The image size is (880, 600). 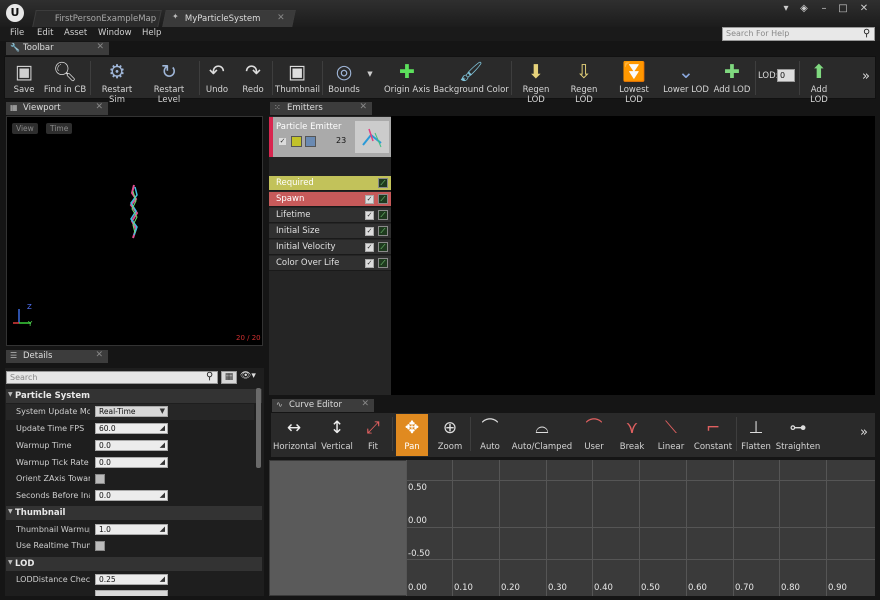 I want to click on menu-help: Help, so click(x=151, y=33).